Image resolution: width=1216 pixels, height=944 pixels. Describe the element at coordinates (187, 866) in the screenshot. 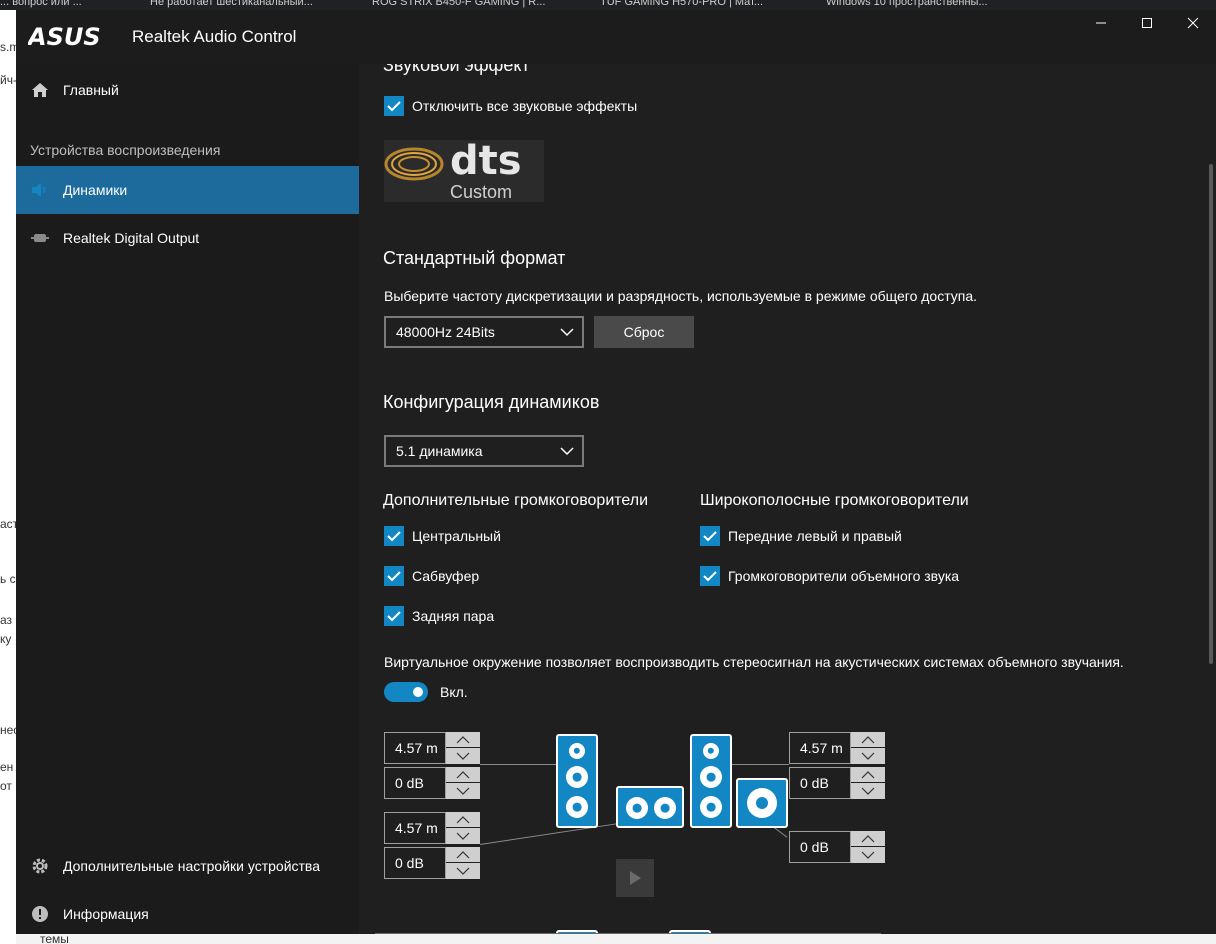

I see `sidebar-item-advanced-settings: Дополнительные настройки устройства` at that location.